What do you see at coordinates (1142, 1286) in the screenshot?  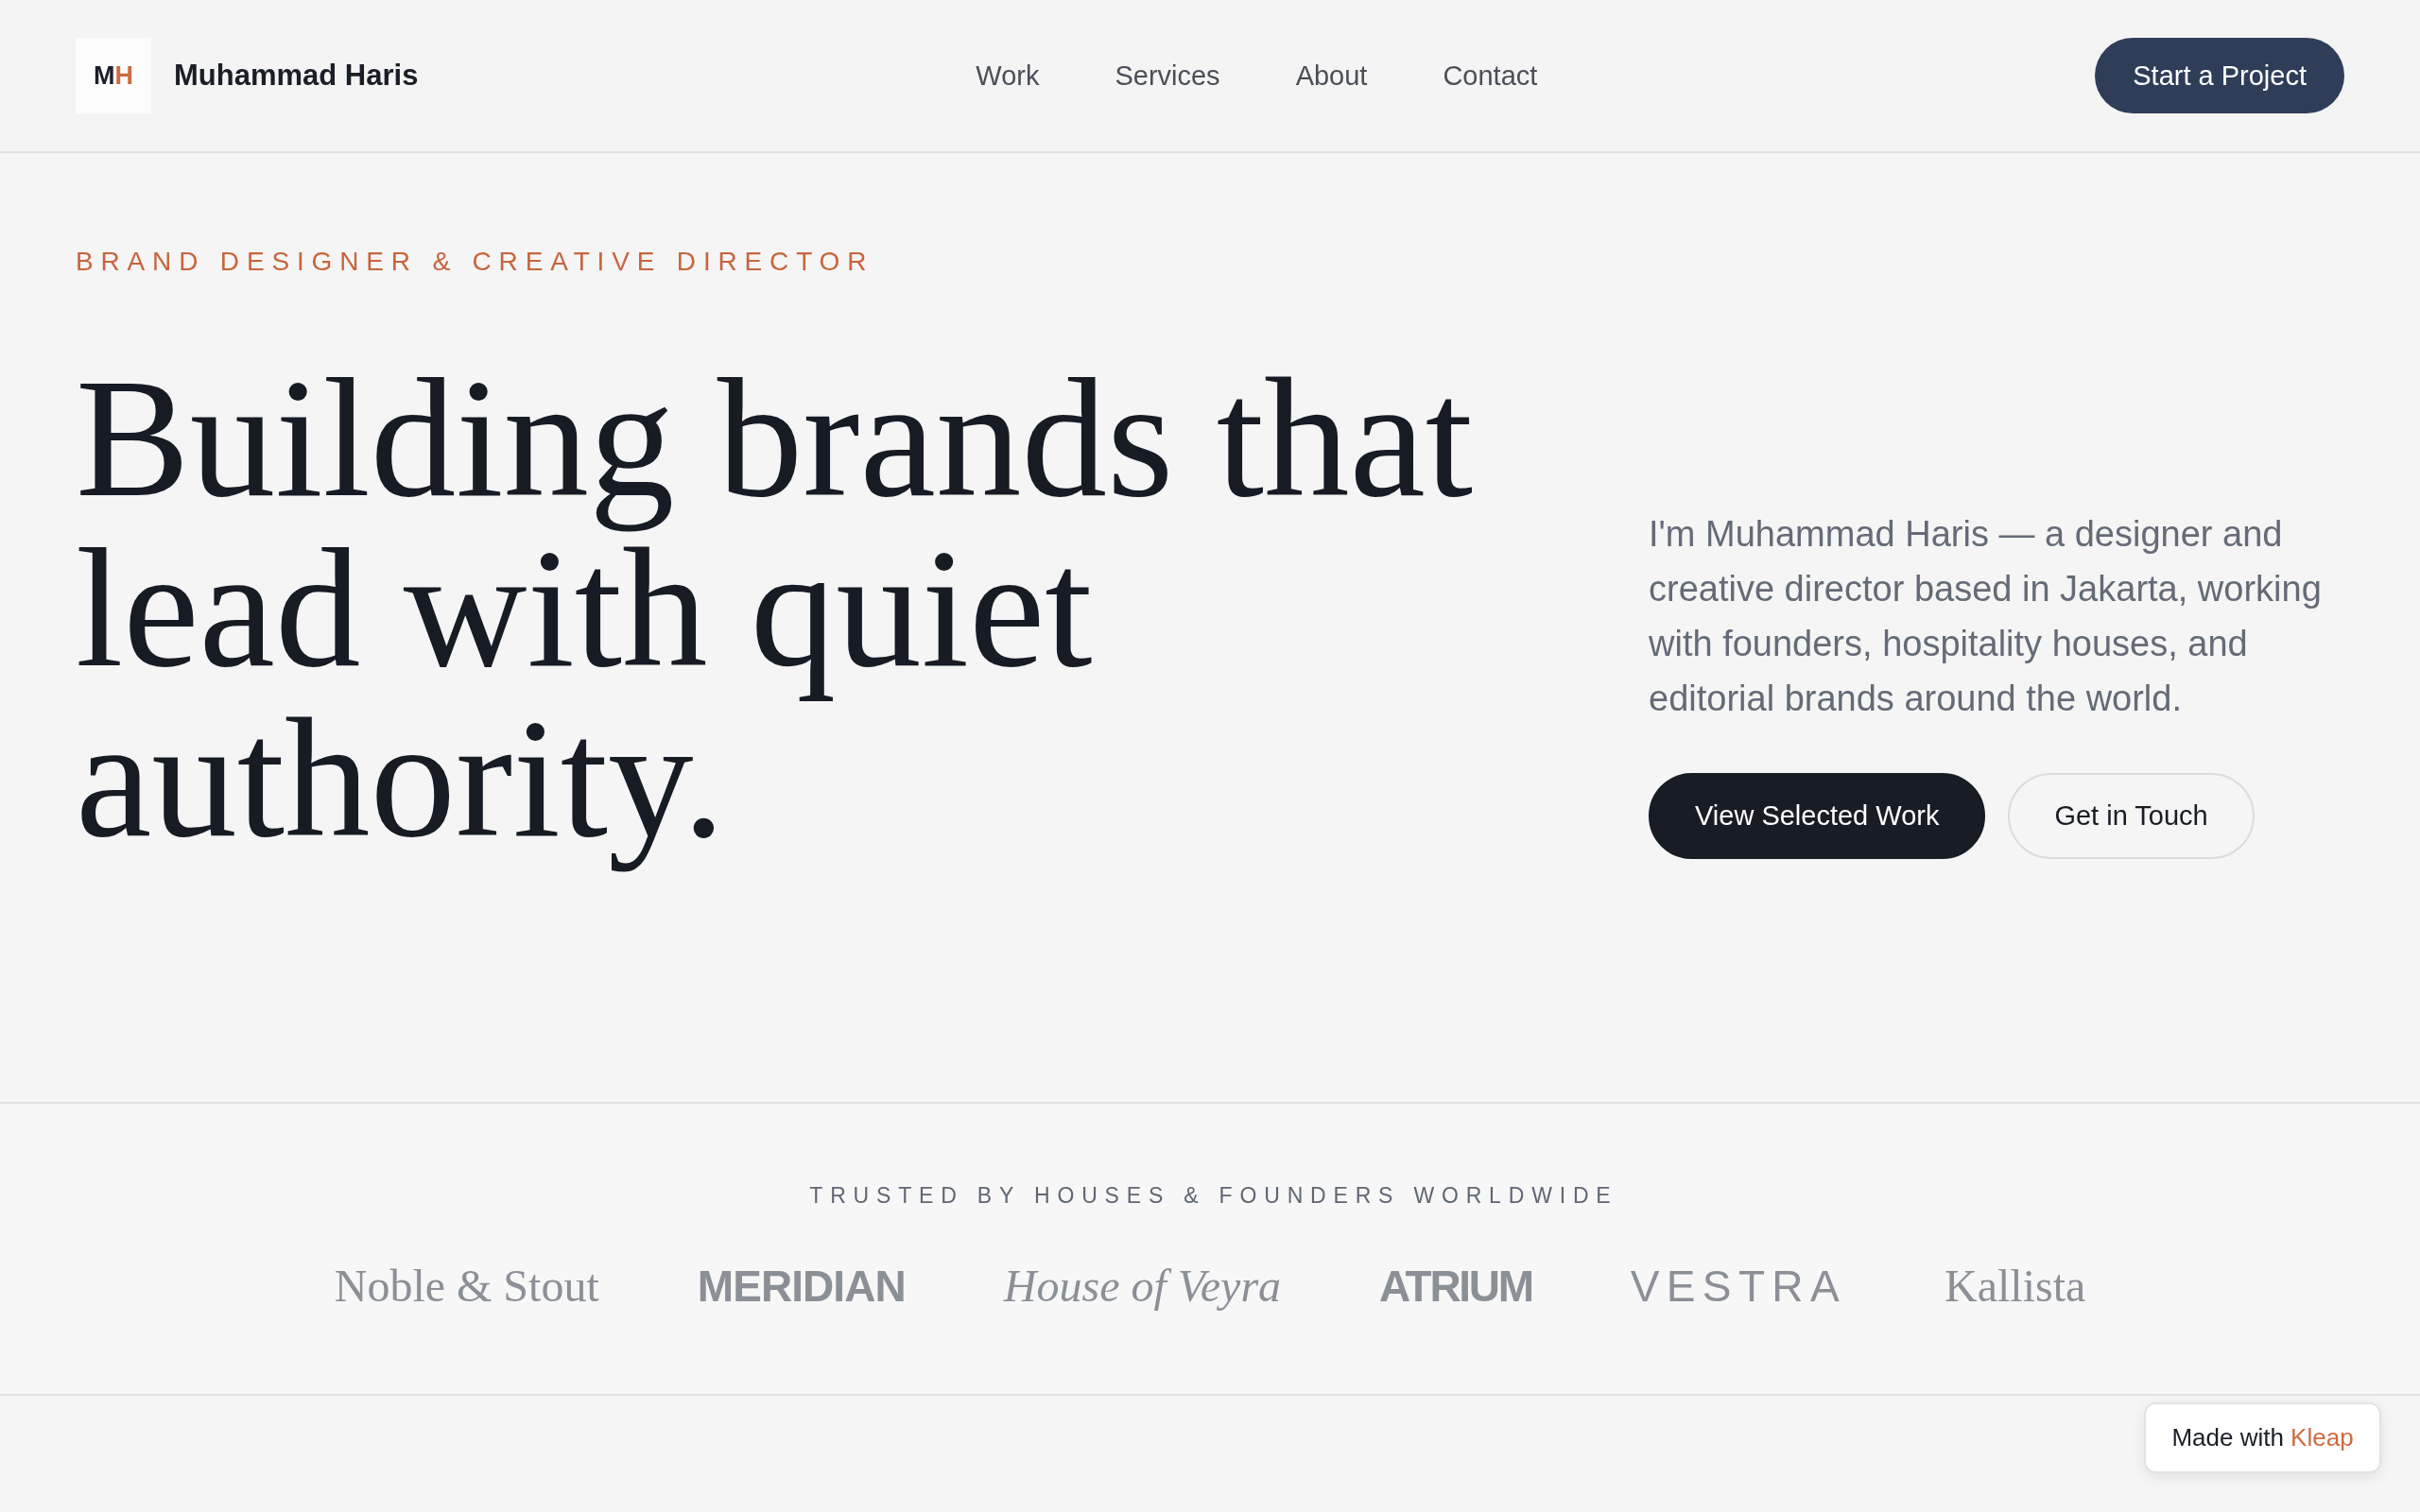 I see `client-wordmark: House of Veyra` at bounding box center [1142, 1286].